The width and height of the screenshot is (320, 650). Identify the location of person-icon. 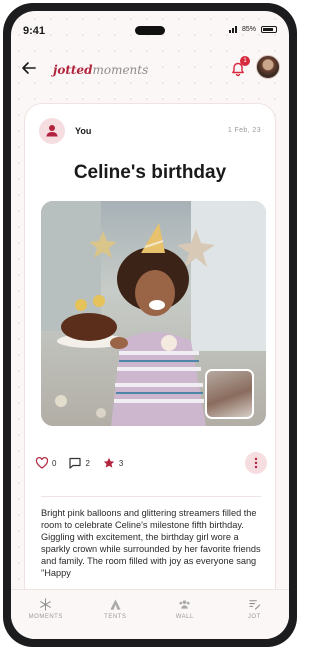
(52, 131).